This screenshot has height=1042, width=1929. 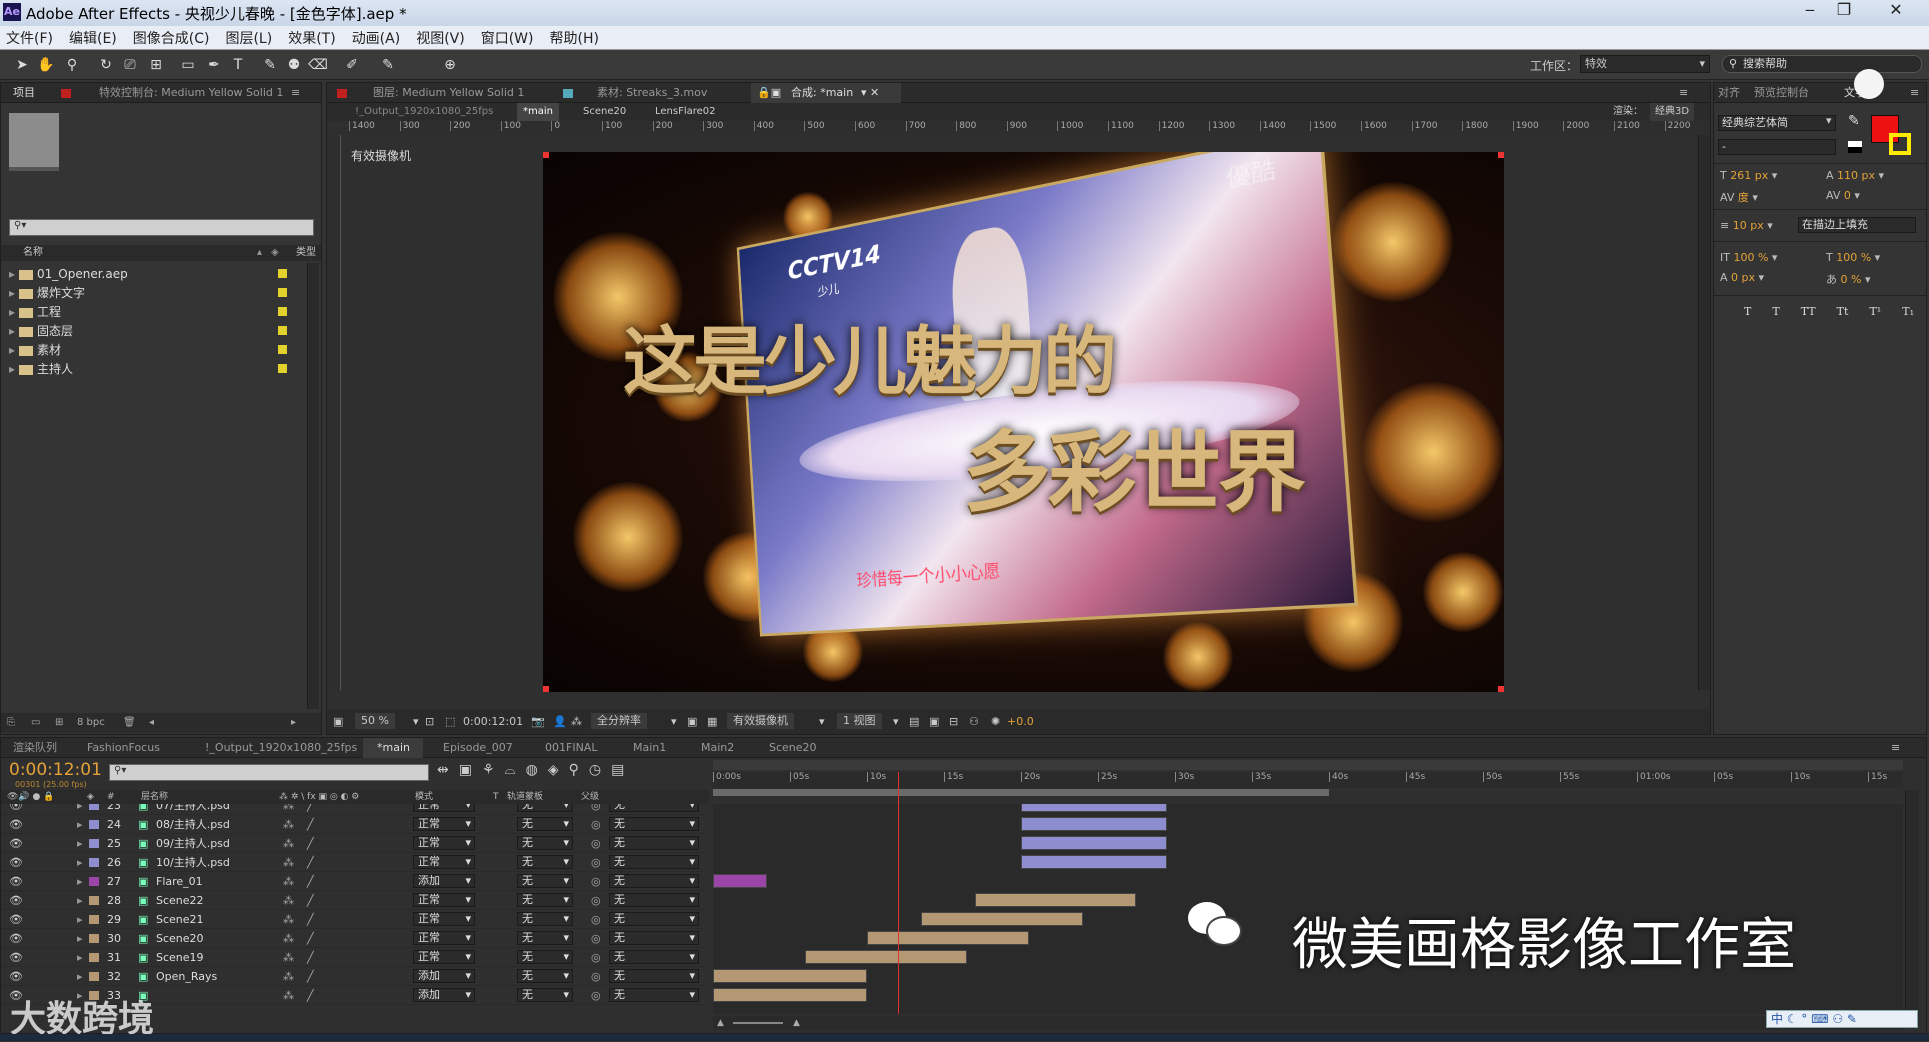 What do you see at coordinates (758, 1023) in the screenshot?
I see `zoom-slider` at bounding box center [758, 1023].